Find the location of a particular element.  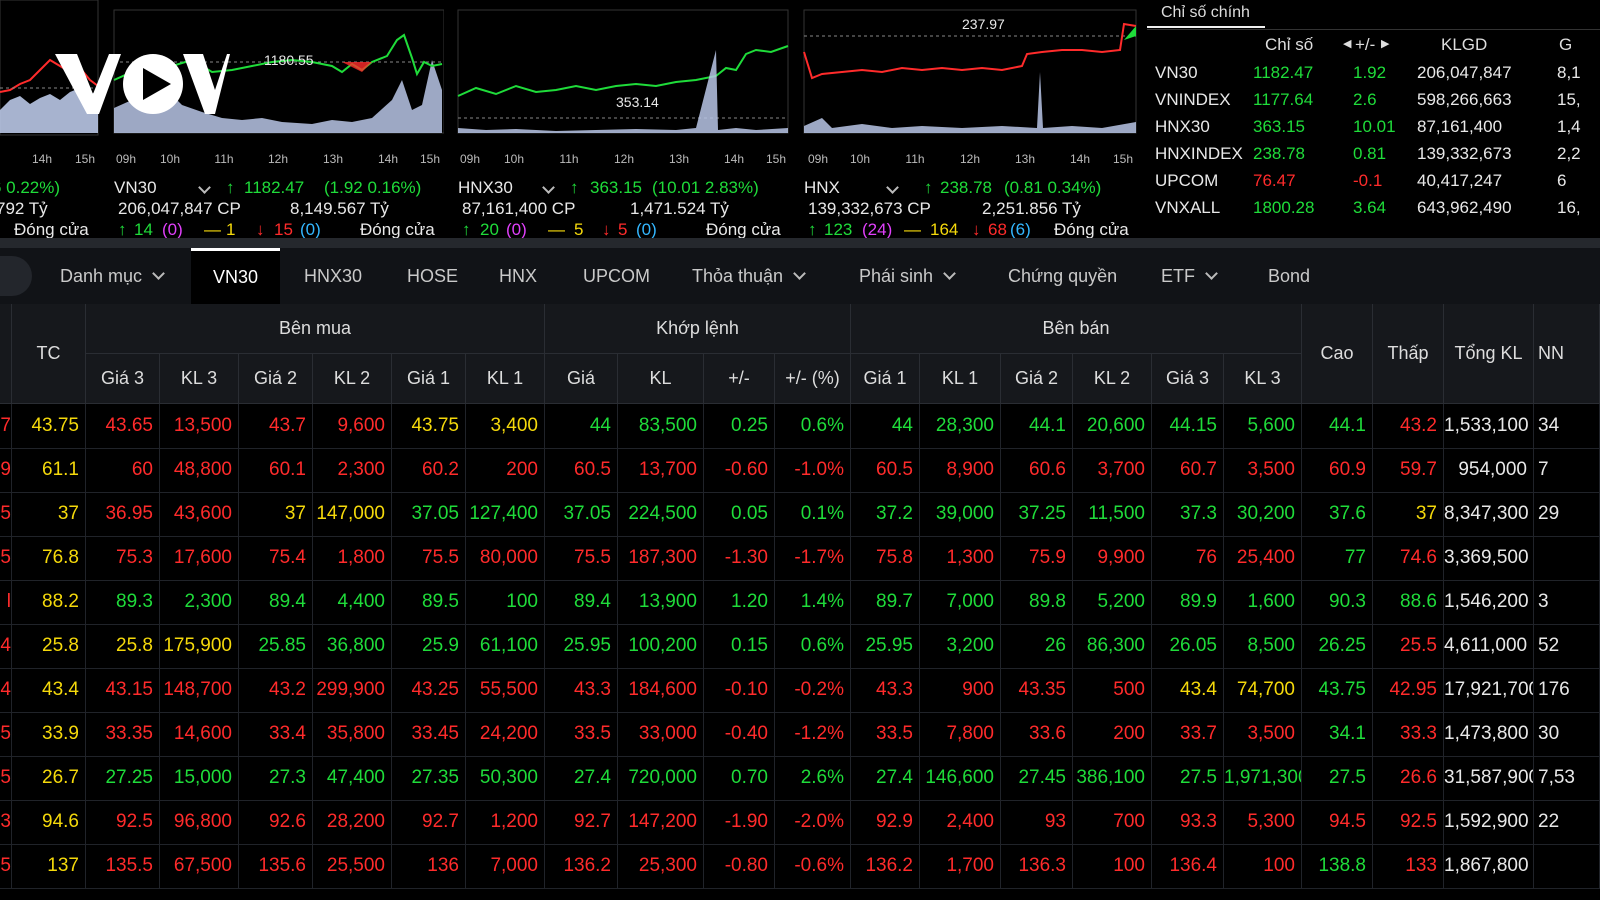

col-match-volume: KL is located at coordinates (661, 379).